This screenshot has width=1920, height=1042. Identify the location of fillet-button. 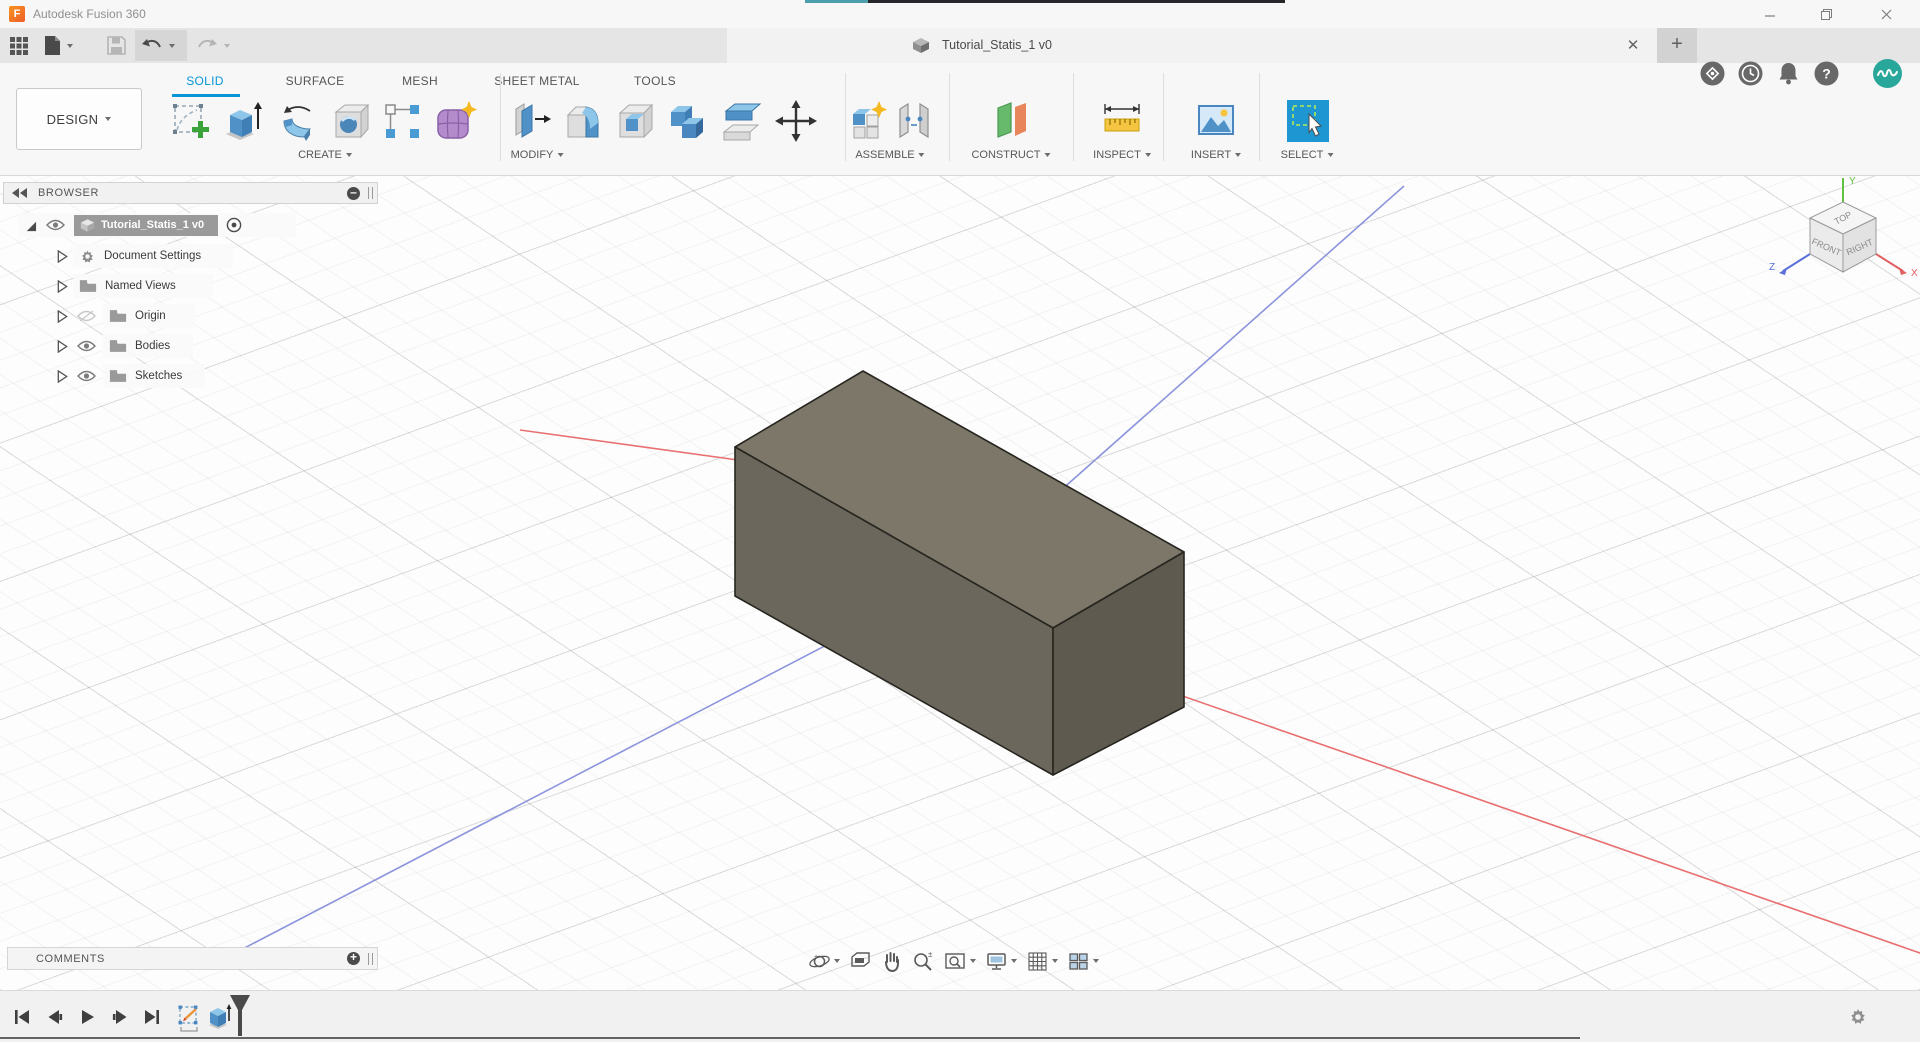
(582, 123).